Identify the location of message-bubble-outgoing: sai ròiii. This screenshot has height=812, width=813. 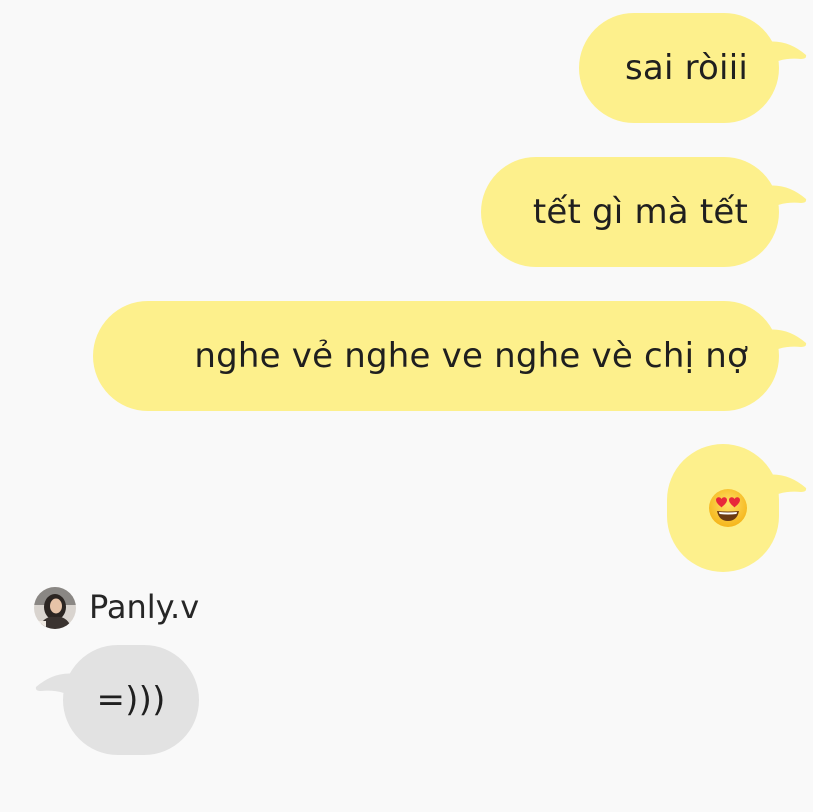
(693, 68).